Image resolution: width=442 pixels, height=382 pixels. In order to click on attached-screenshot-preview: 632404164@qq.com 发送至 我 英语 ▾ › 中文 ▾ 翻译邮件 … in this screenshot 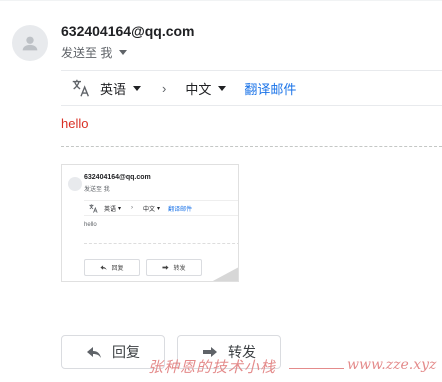, I will do `click(150, 223)`.